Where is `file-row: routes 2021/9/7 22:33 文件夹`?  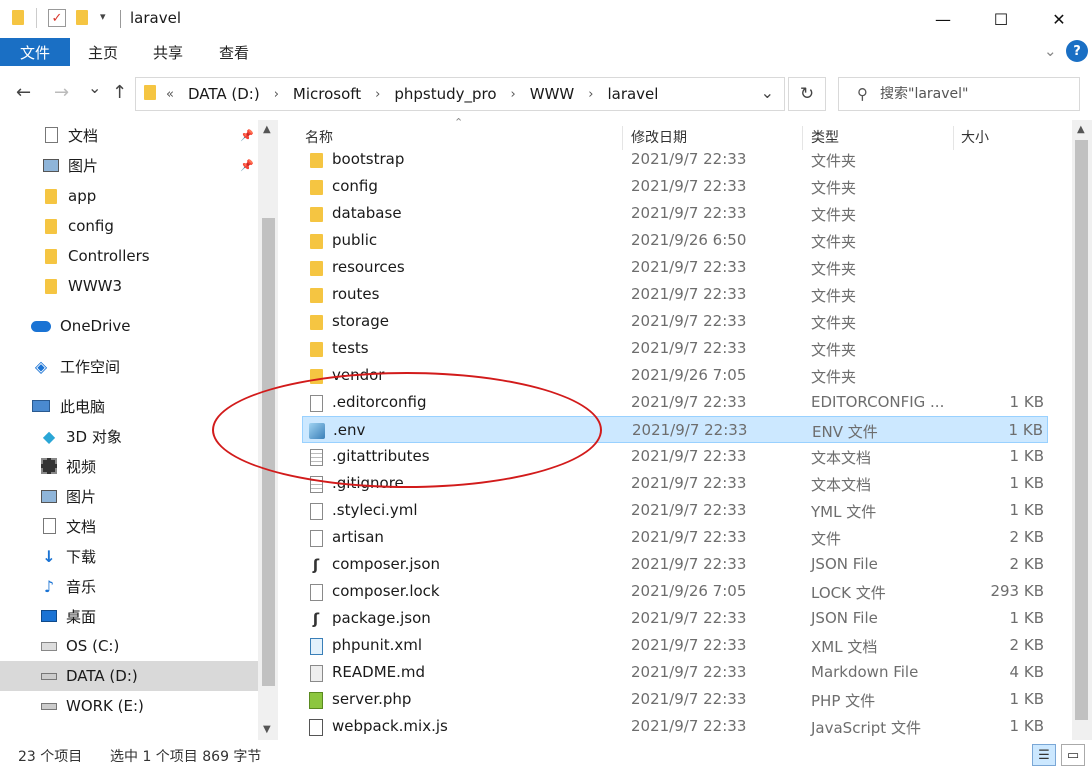 file-row: routes 2021/9/7 22:33 文件夹 is located at coordinates (675, 294).